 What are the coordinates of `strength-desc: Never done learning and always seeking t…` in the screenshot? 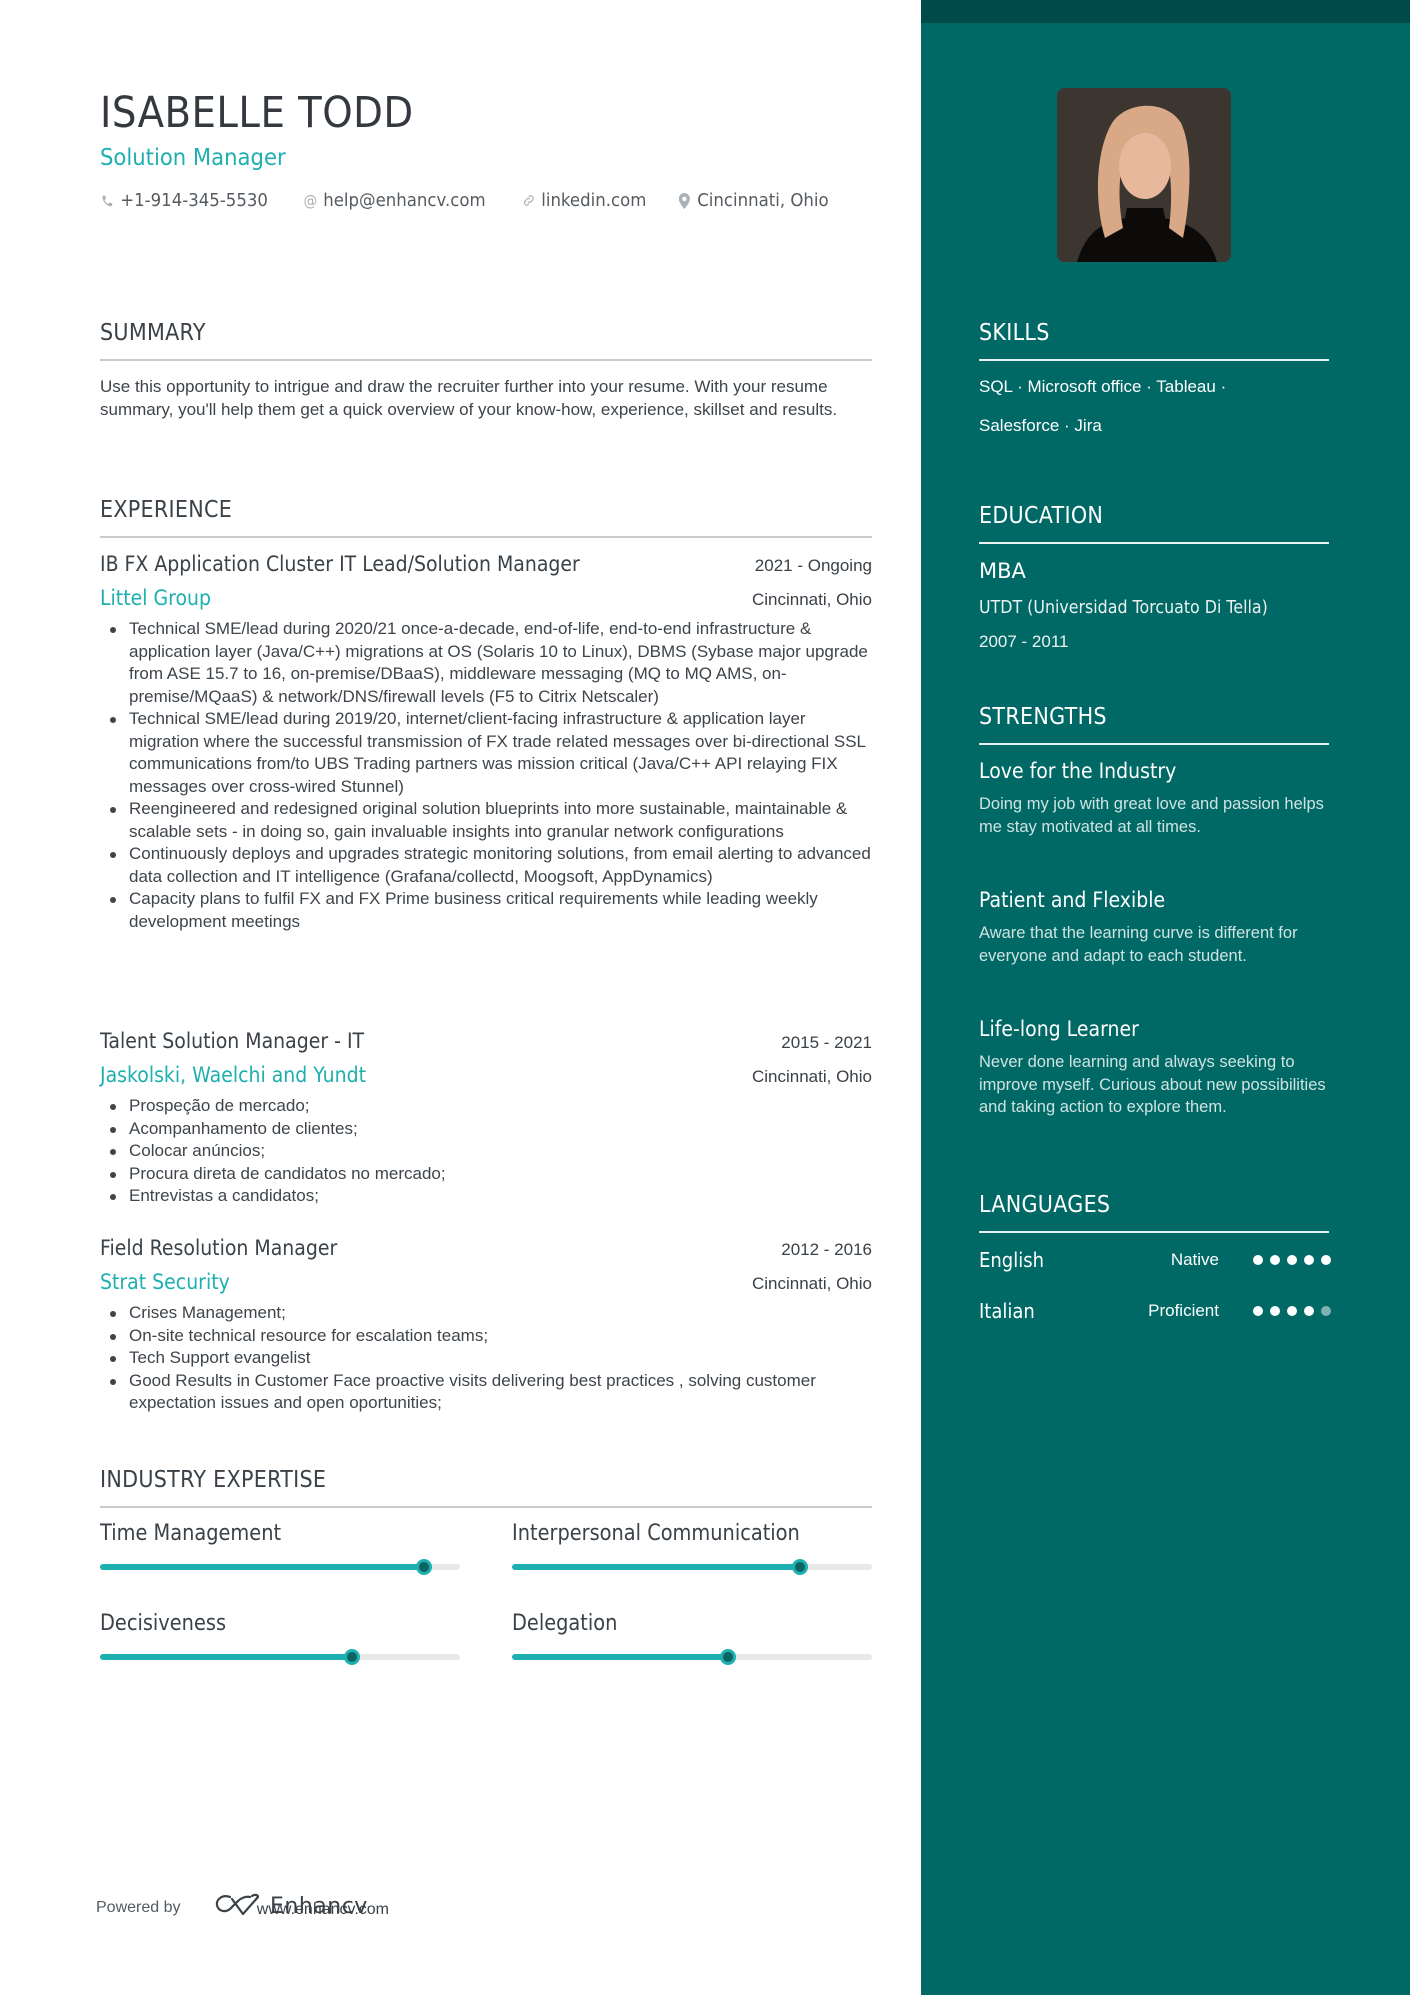 It's located at (1152, 1084).